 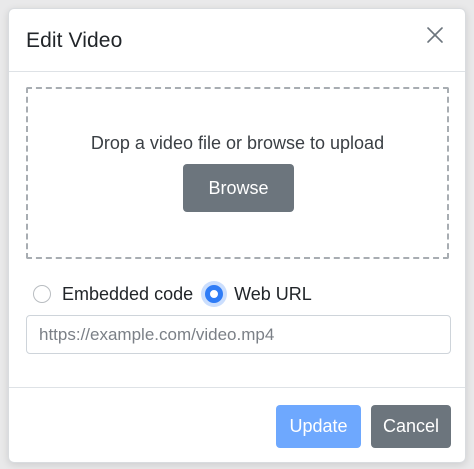 I want to click on radio-option-web-url: Web URL, so click(x=258, y=294).